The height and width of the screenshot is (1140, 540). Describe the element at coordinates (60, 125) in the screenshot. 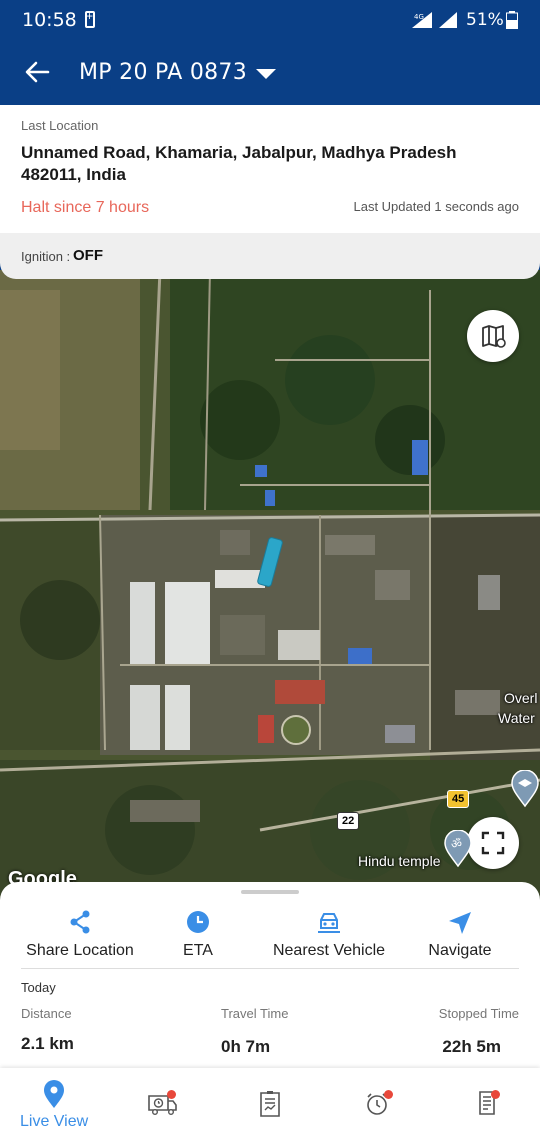

I see `last-location-label: Last Location` at that location.